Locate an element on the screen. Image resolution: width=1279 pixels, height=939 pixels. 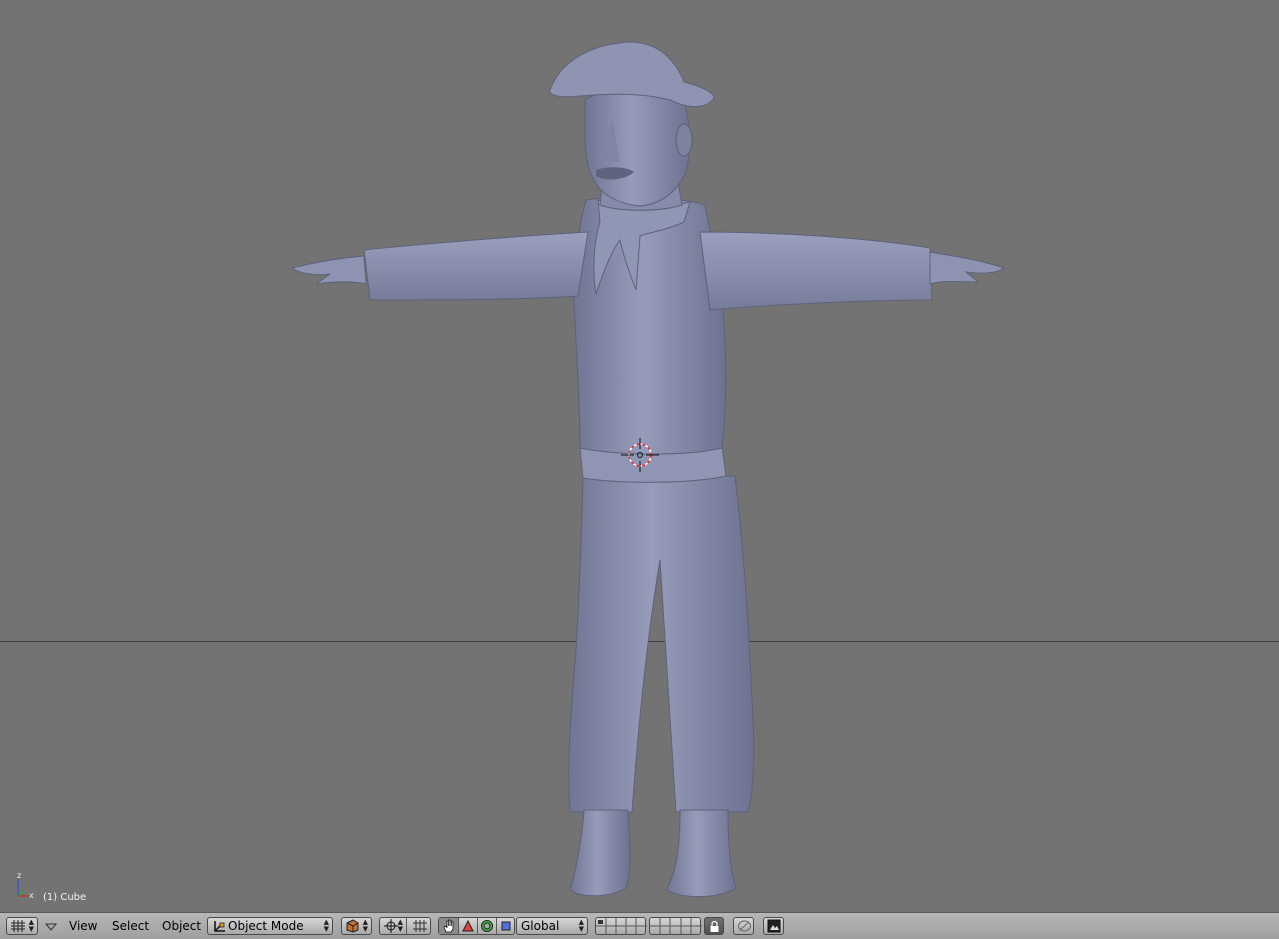
collapse-menu-icon is located at coordinates (51, 927).